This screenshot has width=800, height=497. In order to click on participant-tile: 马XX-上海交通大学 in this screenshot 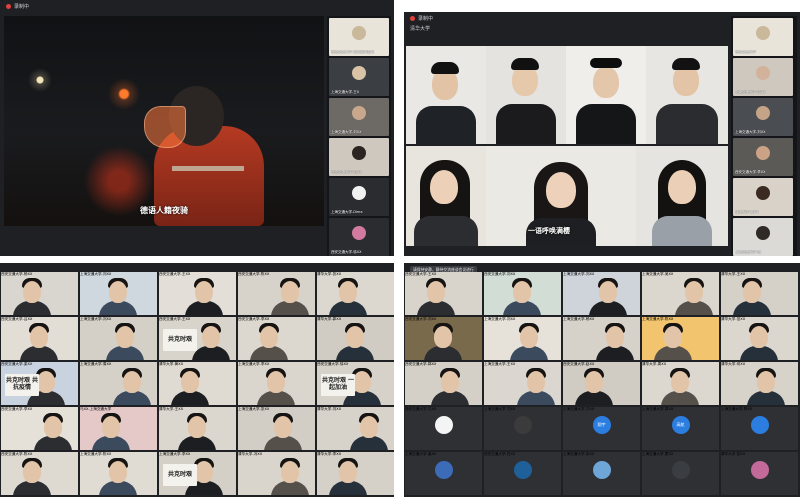, I will do `click(118, 428)`.